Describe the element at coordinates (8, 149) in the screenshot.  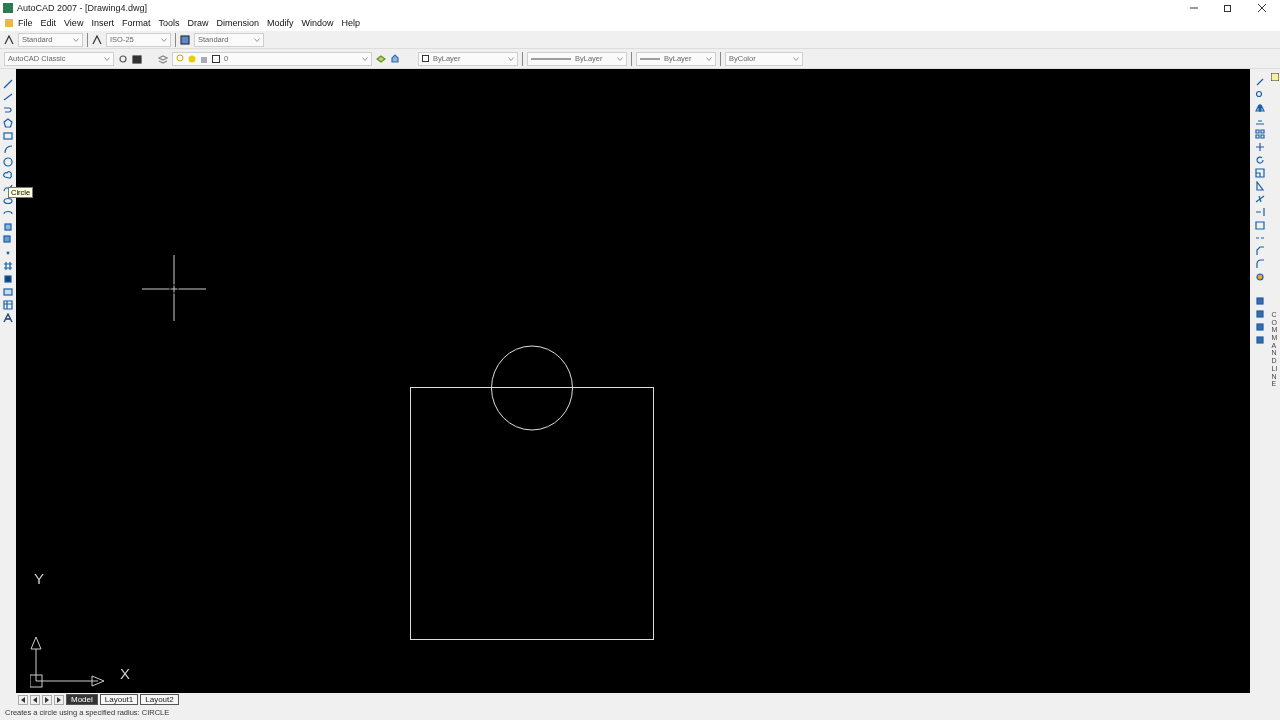
I see `arc-icon` at that location.